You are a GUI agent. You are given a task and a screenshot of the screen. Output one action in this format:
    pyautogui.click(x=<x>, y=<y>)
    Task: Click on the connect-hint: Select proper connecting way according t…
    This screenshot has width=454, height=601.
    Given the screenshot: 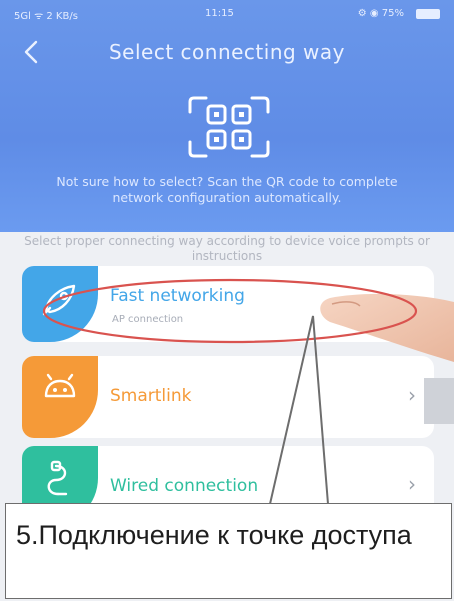 What is the action you would take?
    pyautogui.click(x=227, y=248)
    